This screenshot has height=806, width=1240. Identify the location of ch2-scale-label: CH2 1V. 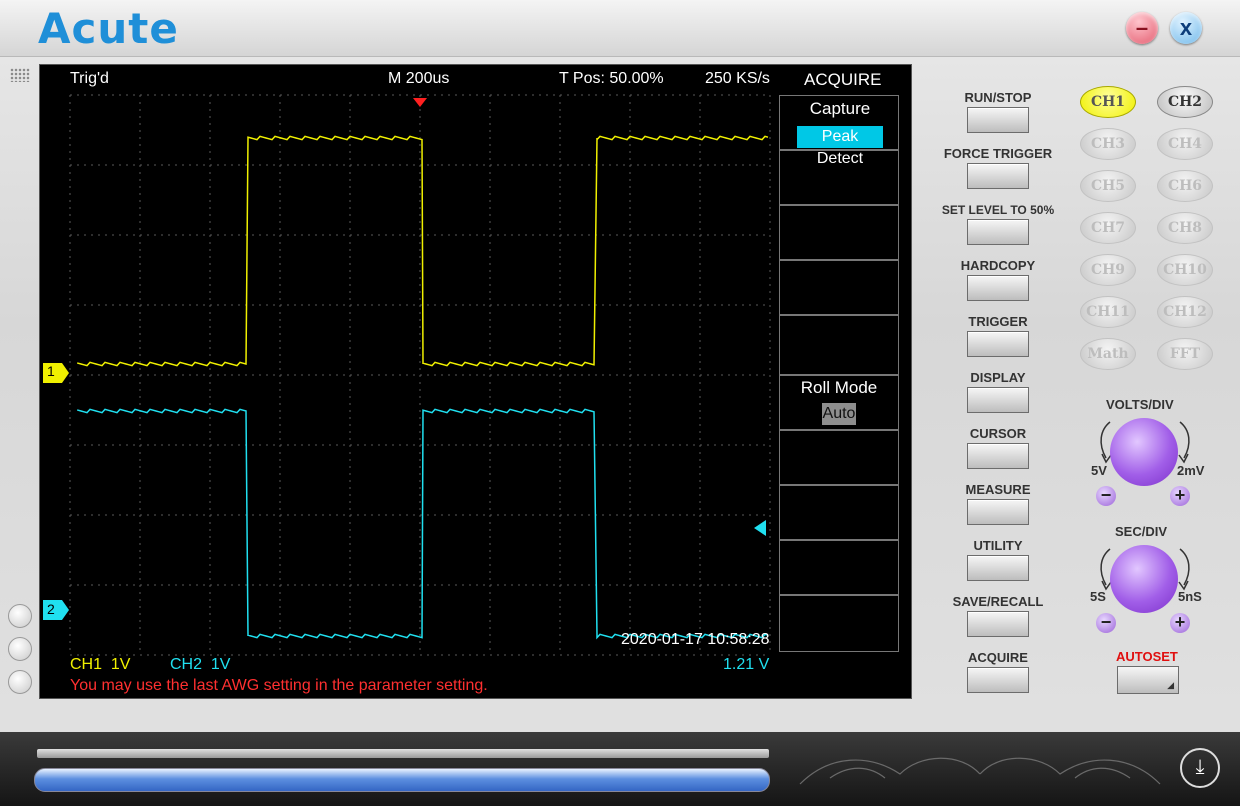
(200, 665).